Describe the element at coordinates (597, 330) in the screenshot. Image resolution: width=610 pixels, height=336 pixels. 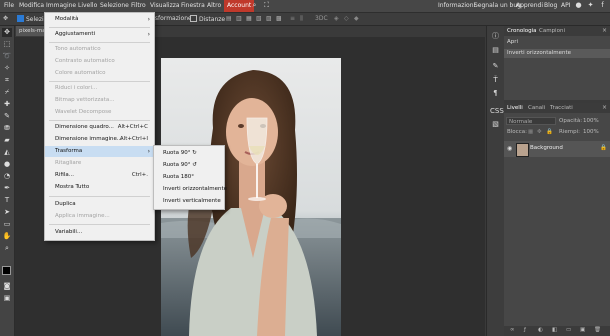
I see `trash-icon: 🗑` at that location.